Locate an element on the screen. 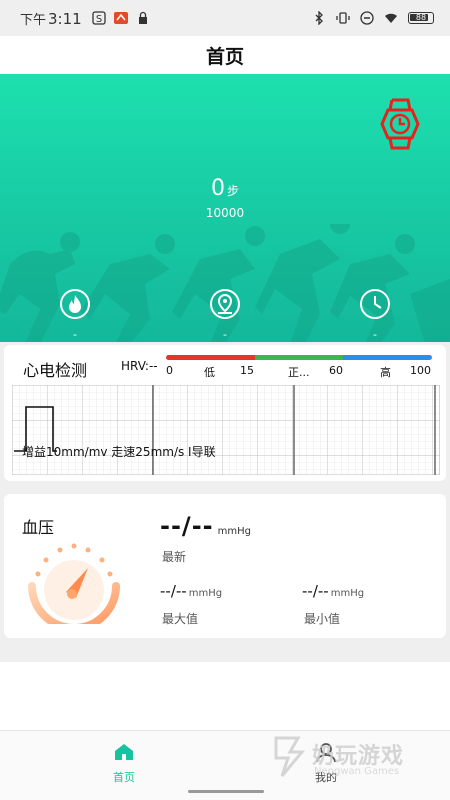 The width and height of the screenshot is (450, 800). clock-icon is located at coordinates (375, 304).